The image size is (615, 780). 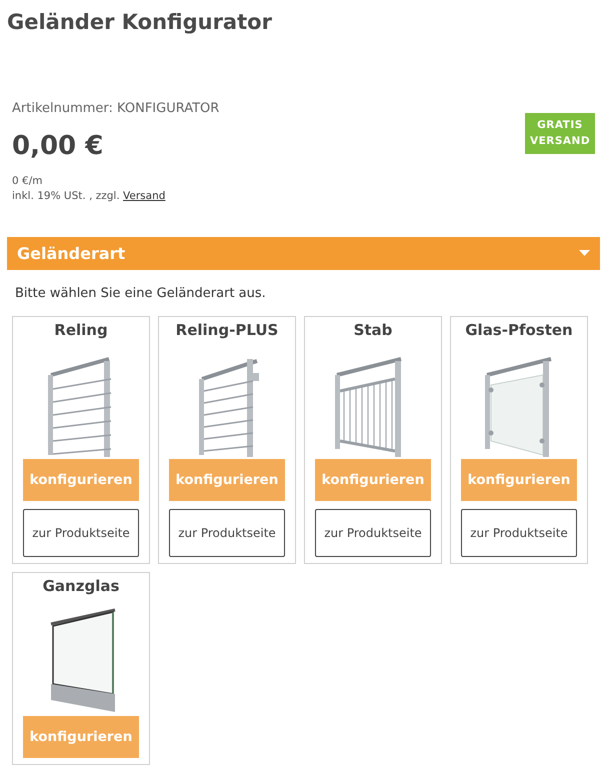 What do you see at coordinates (89, 196) in the screenshot?
I see `tax-note: inkl. 19% USt. , zzgl. Versand` at bounding box center [89, 196].